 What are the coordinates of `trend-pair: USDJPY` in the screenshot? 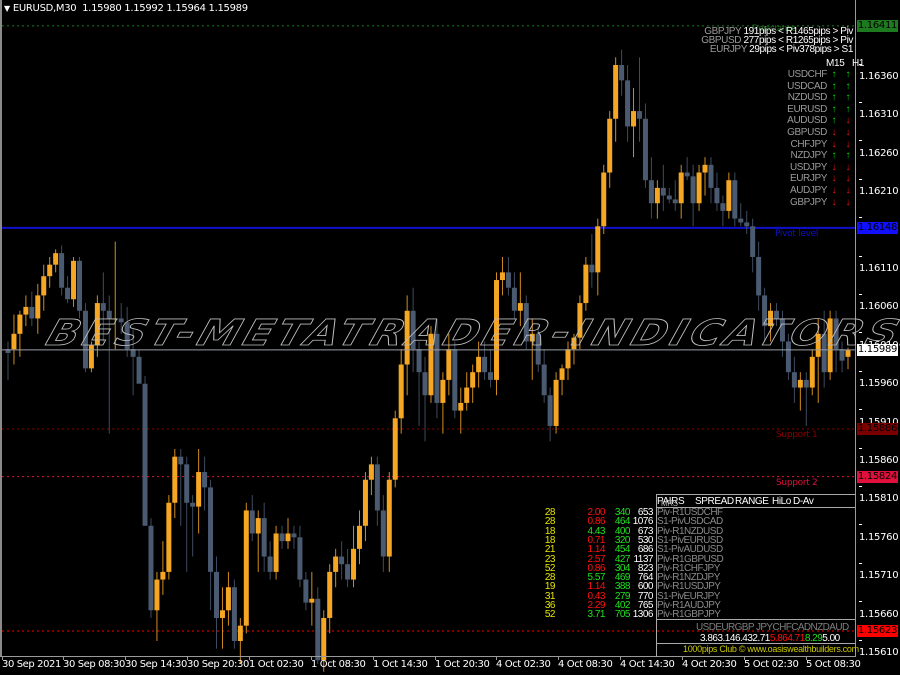 It's located at (808, 167).